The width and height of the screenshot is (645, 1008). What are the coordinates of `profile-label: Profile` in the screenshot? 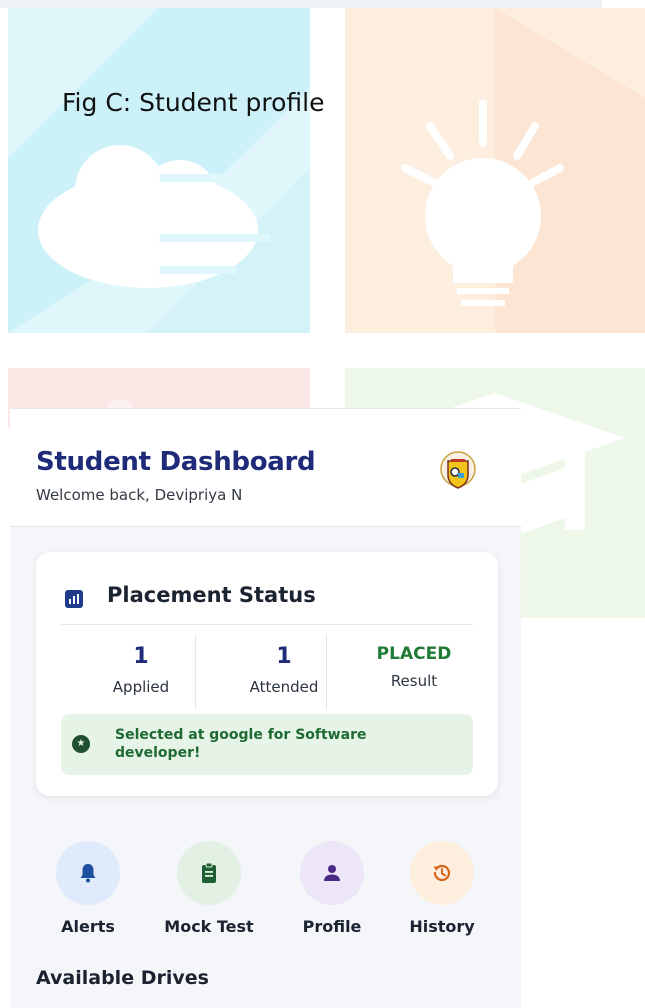 It's located at (332, 926).